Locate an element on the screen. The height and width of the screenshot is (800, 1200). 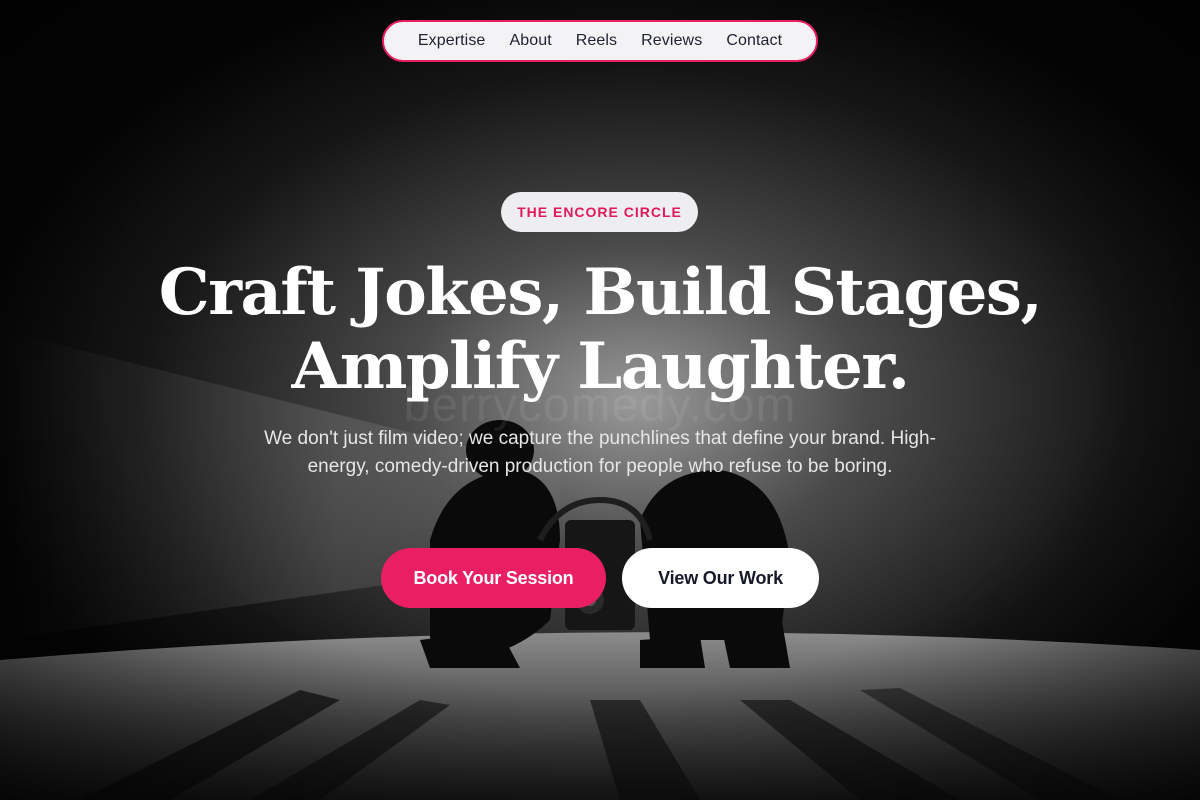
nav-link-reels: Reels is located at coordinates (596, 41).